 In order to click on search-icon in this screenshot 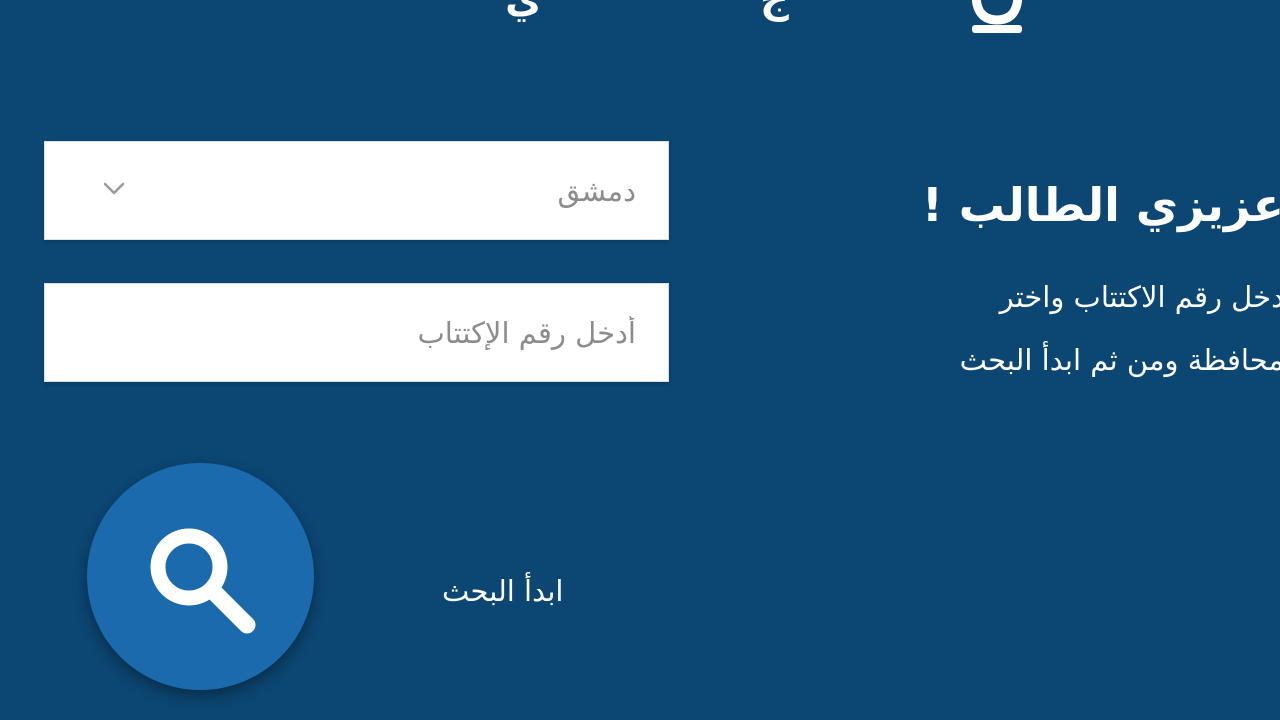, I will do `click(203, 581)`.